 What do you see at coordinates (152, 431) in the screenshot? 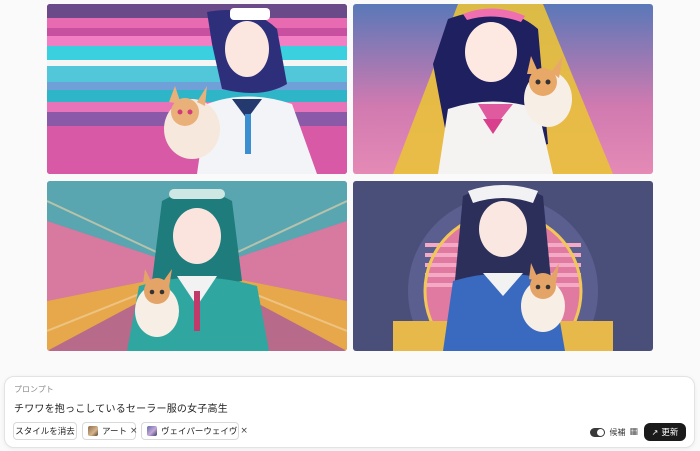
I see `vaporwave-style-thumbnail-icon` at bounding box center [152, 431].